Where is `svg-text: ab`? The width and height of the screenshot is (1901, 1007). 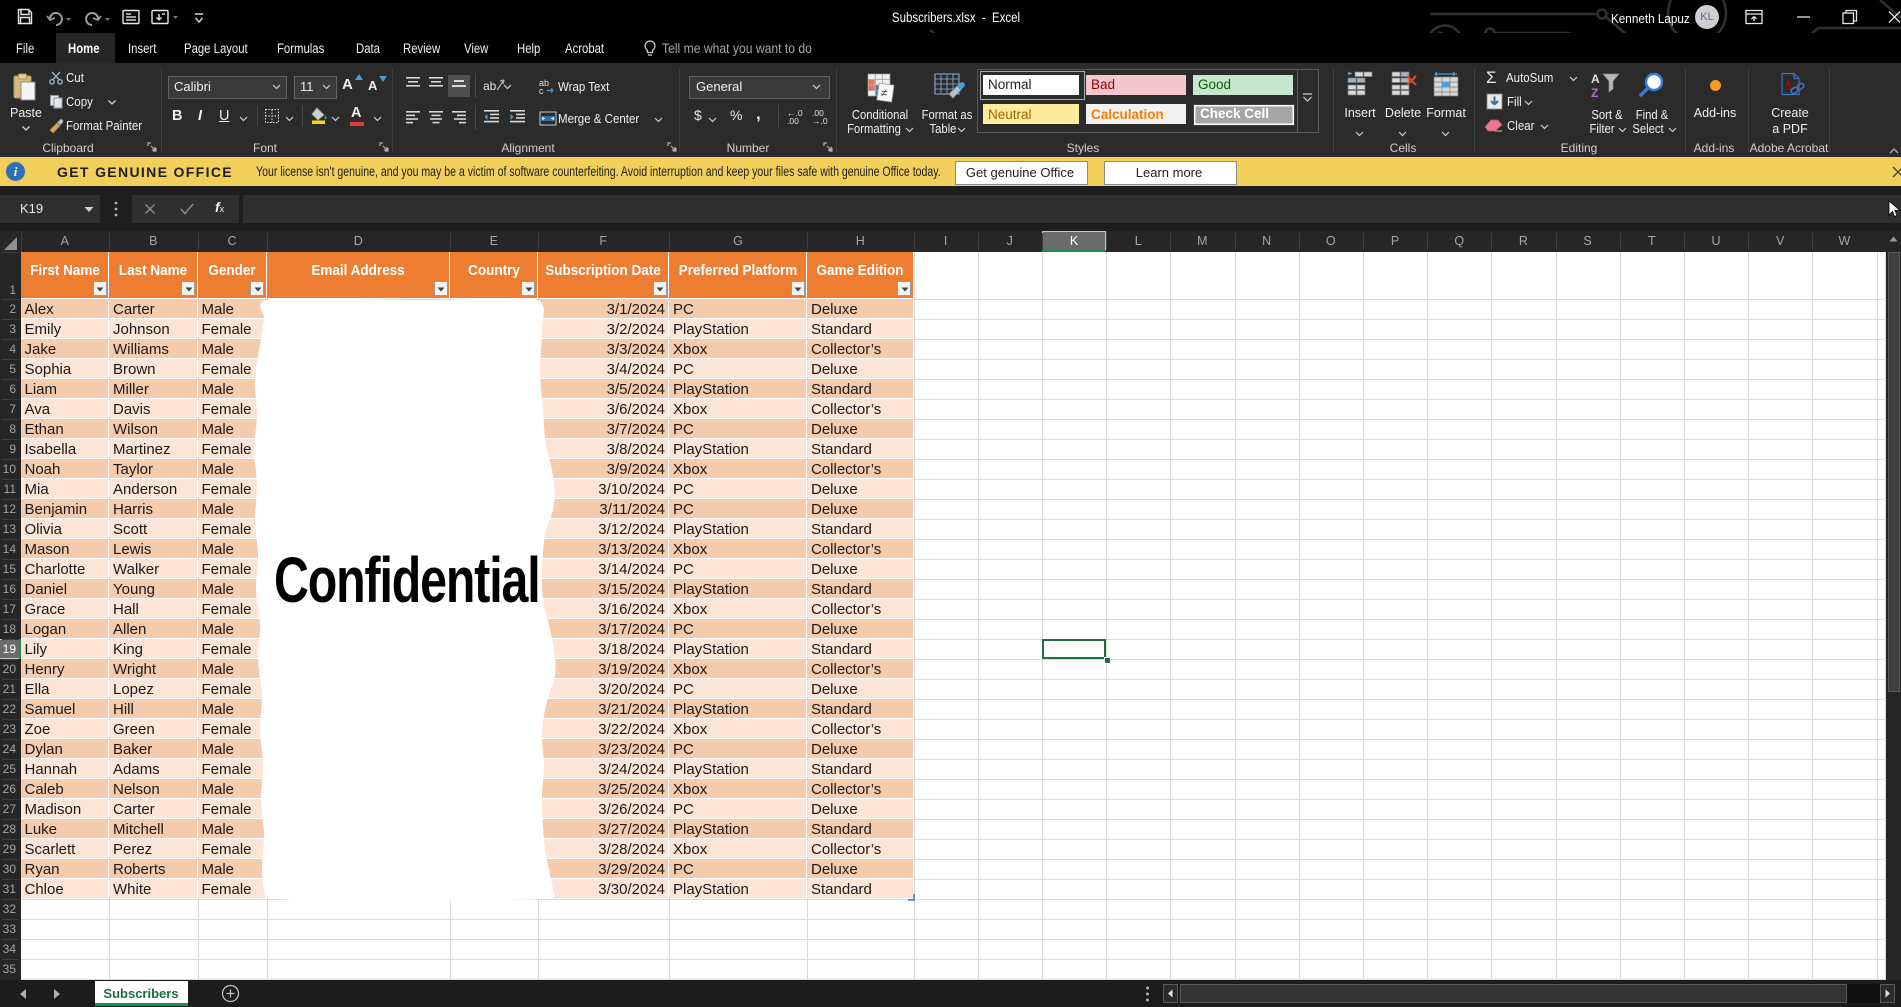
svg-text: ab is located at coordinates (490, 86).